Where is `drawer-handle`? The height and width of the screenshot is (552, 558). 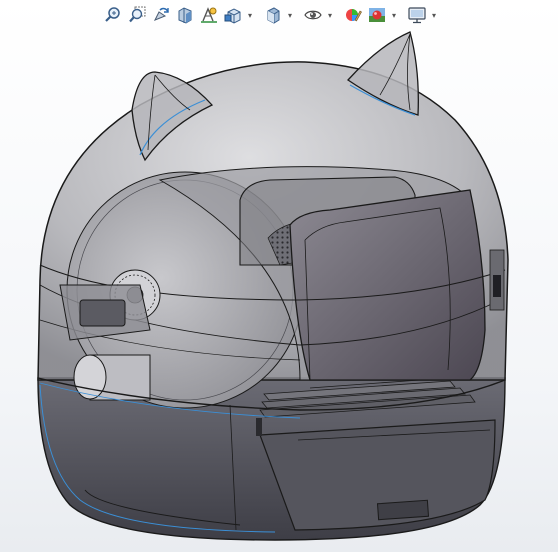 drawer-handle is located at coordinates (403, 510).